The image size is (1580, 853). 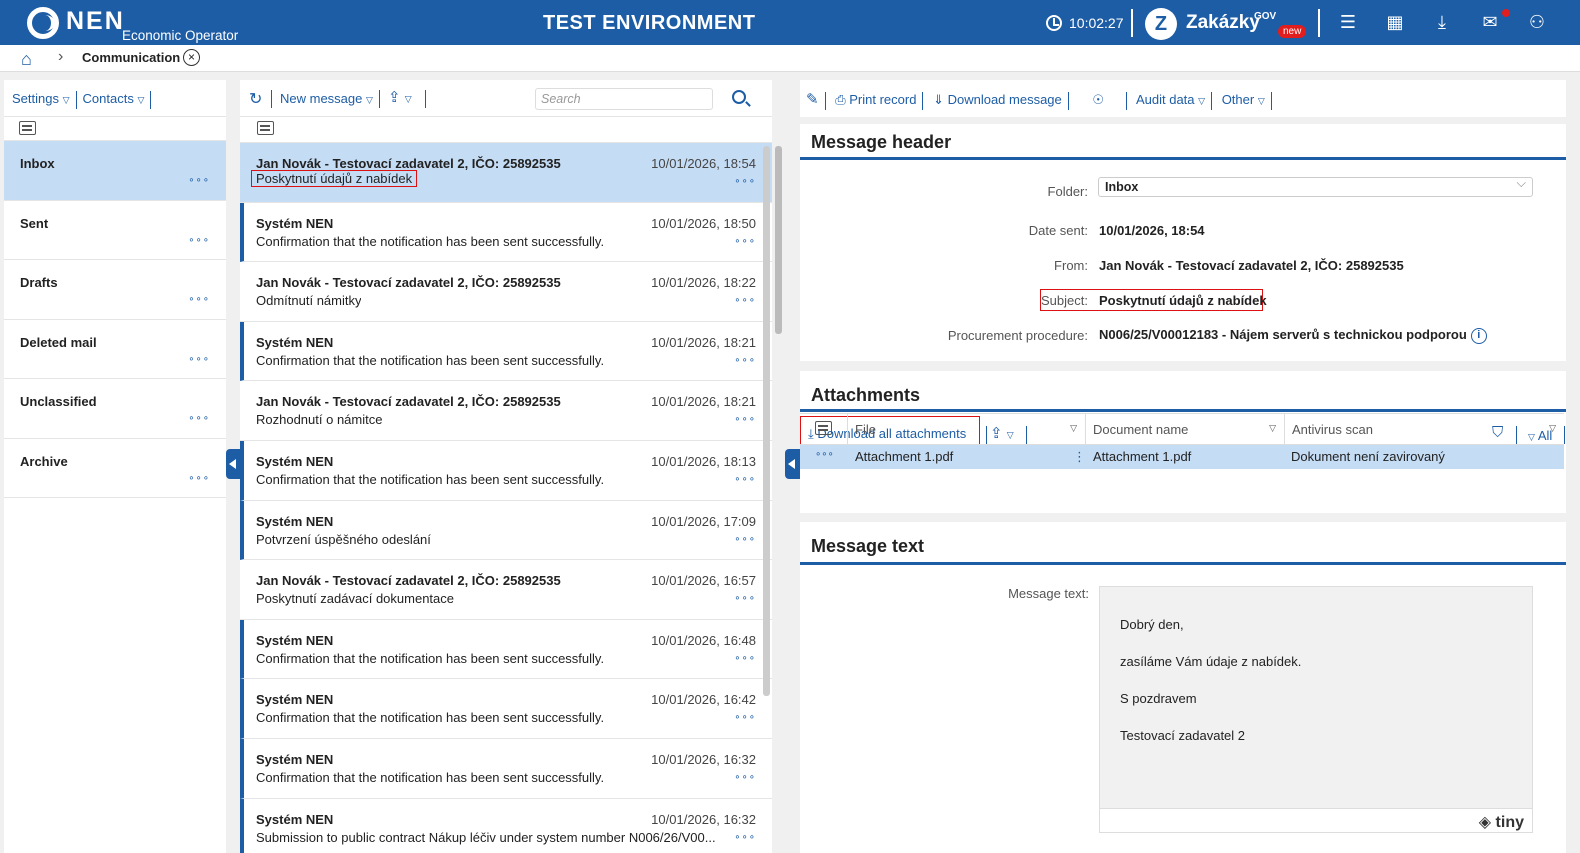 What do you see at coordinates (400, 97) in the screenshot?
I see `export-icon: ⇪ ▽` at bounding box center [400, 97].